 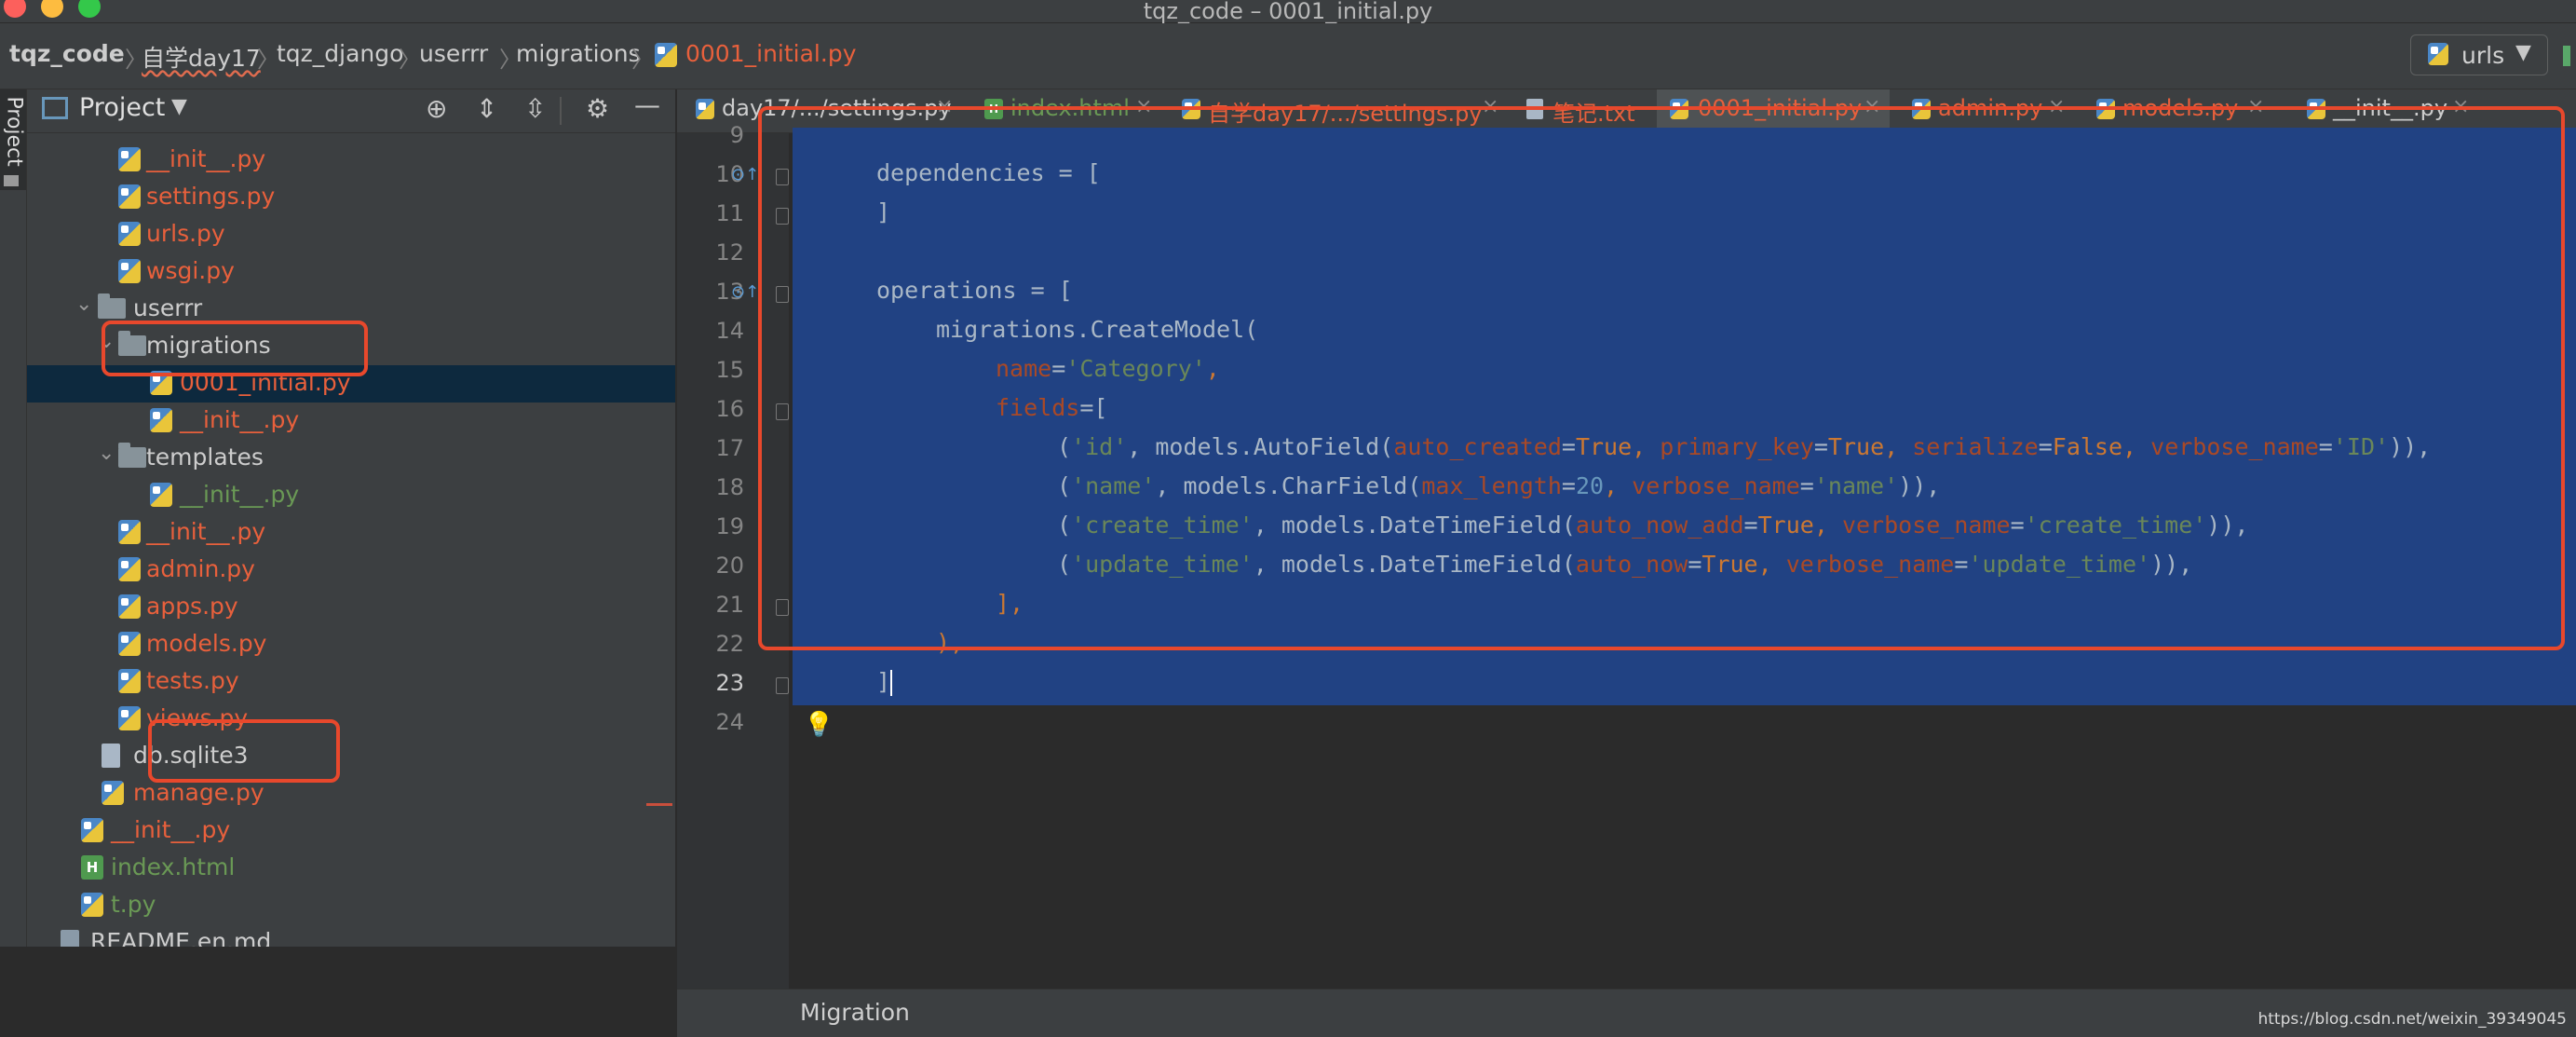 I want to click on divider, so click(x=561, y=111).